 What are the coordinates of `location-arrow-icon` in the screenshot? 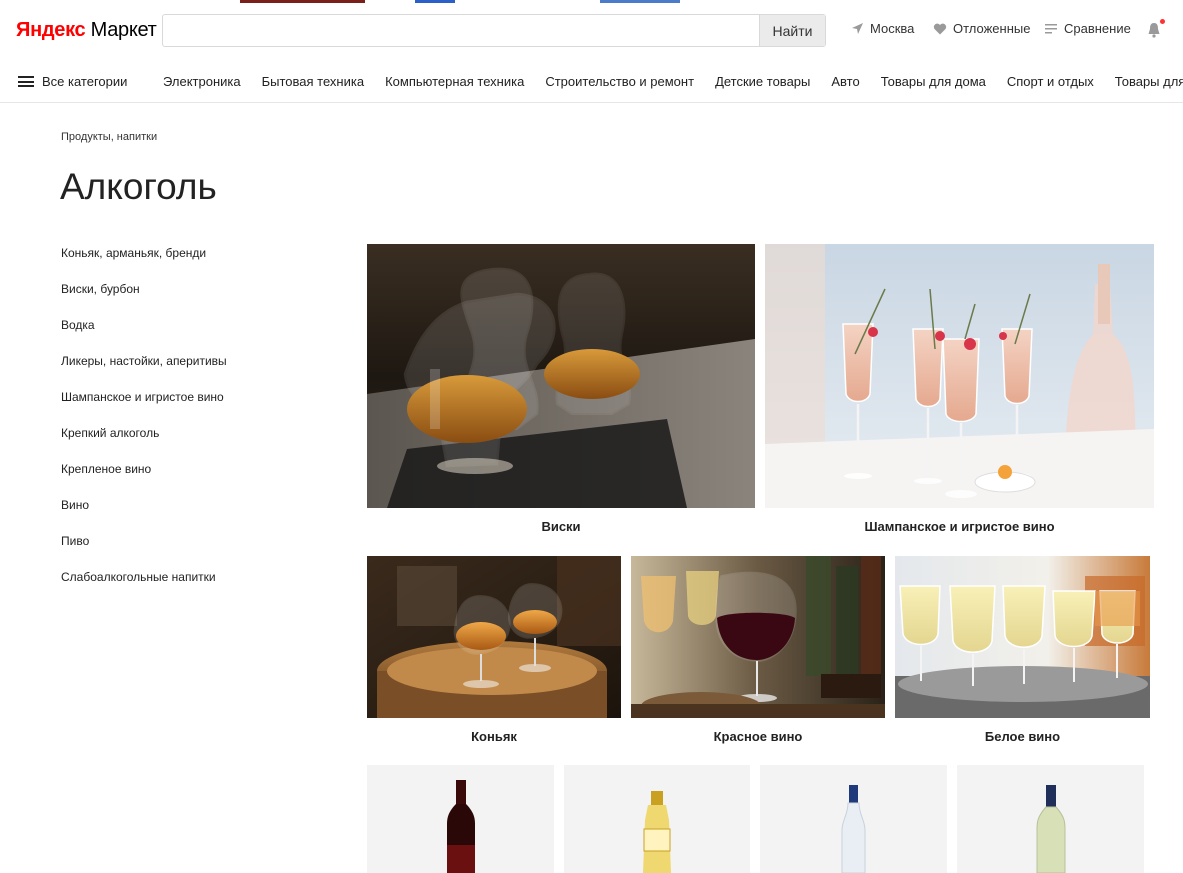 It's located at (857, 28).